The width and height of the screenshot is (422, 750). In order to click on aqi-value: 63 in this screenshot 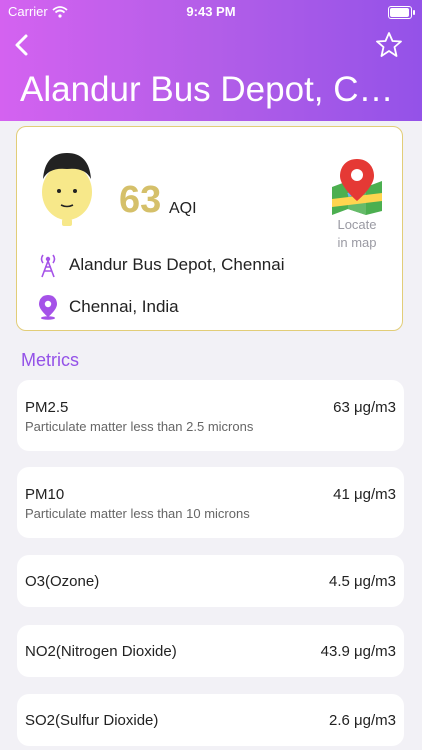, I will do `click(140, 200)`.